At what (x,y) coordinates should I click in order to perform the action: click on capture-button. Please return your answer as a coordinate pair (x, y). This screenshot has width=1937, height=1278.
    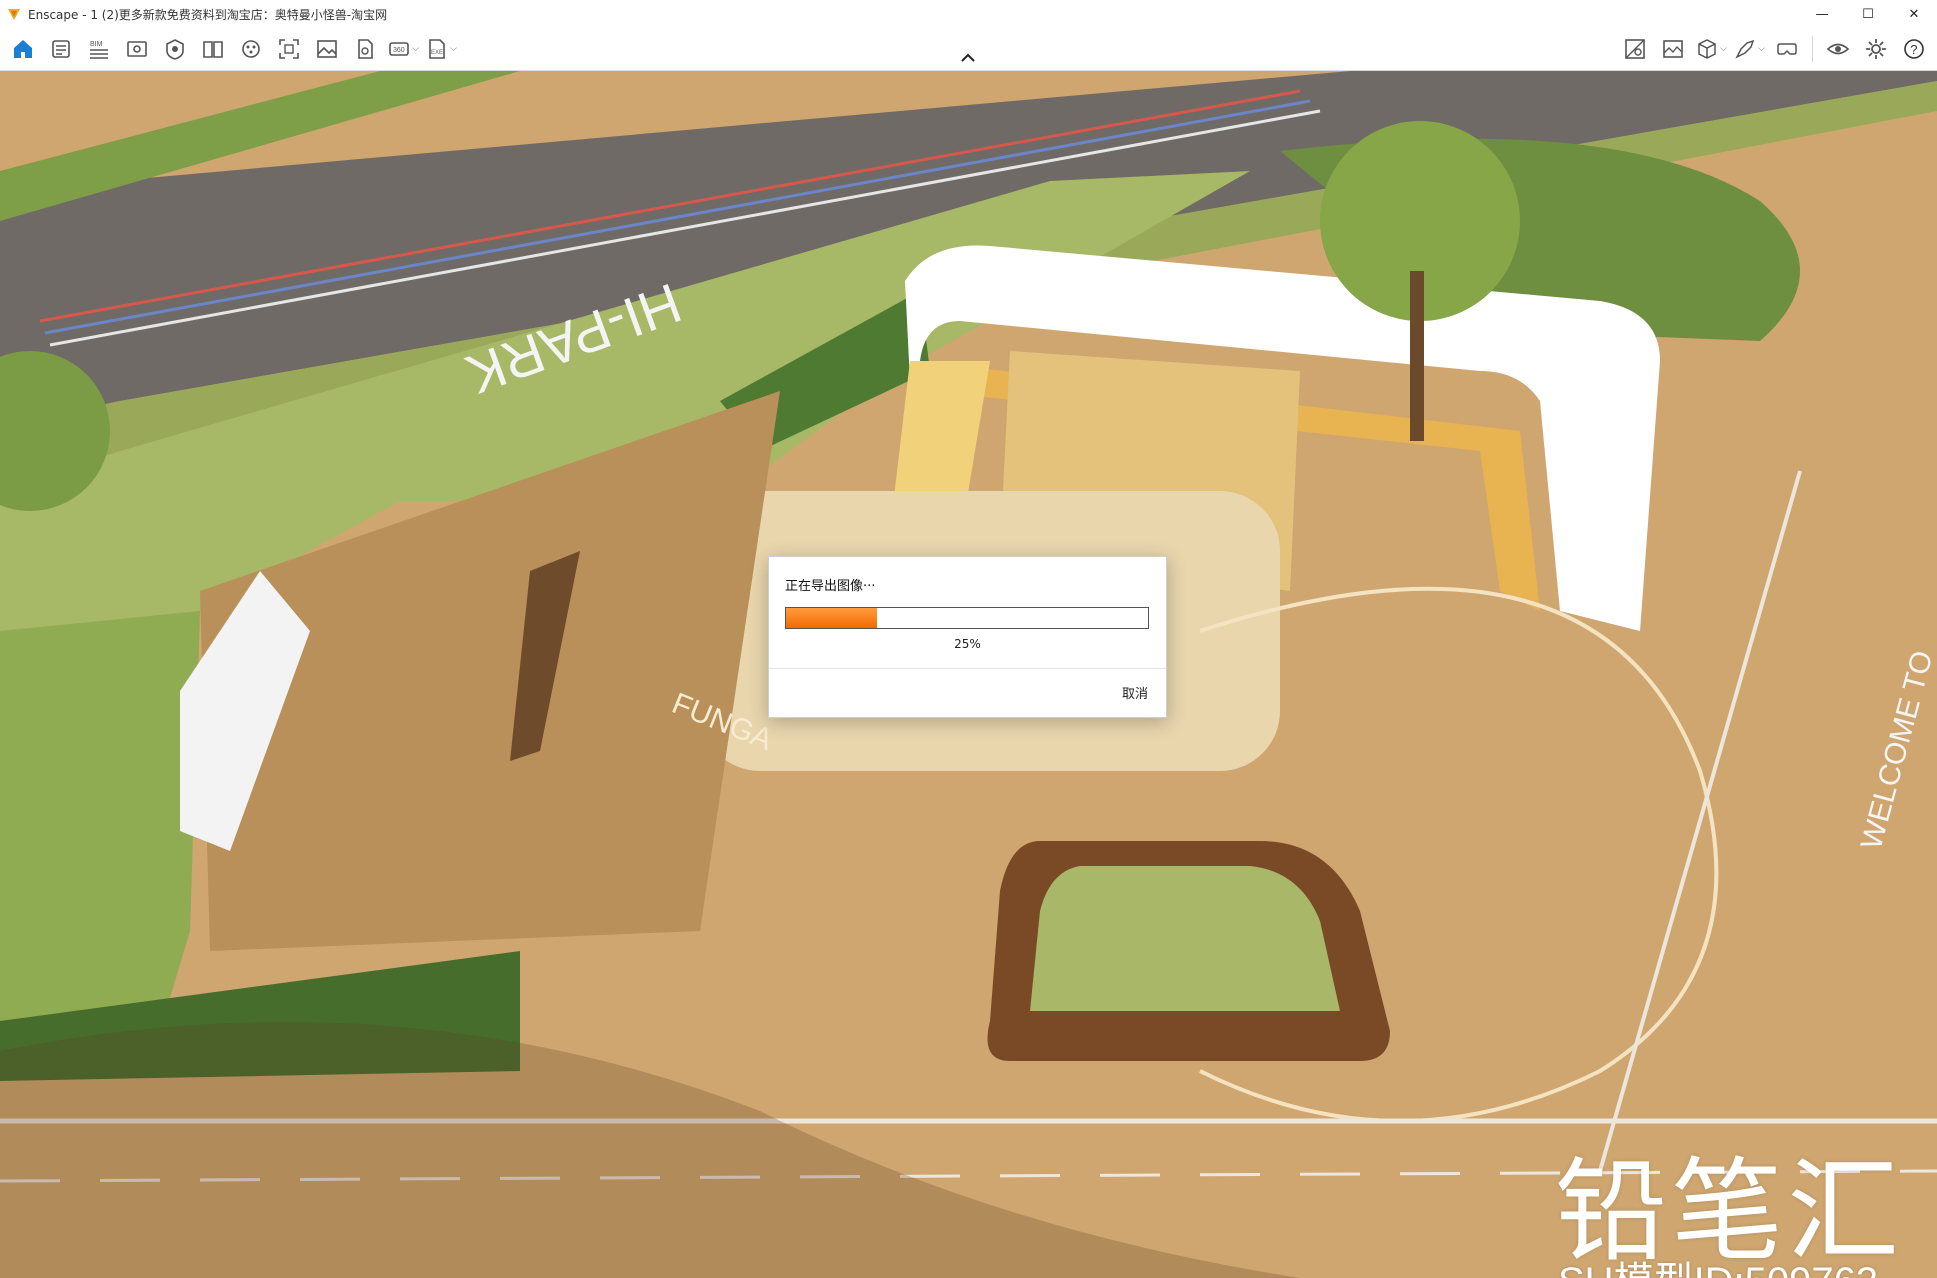
    Looking at the image, I should click on (289, 49).